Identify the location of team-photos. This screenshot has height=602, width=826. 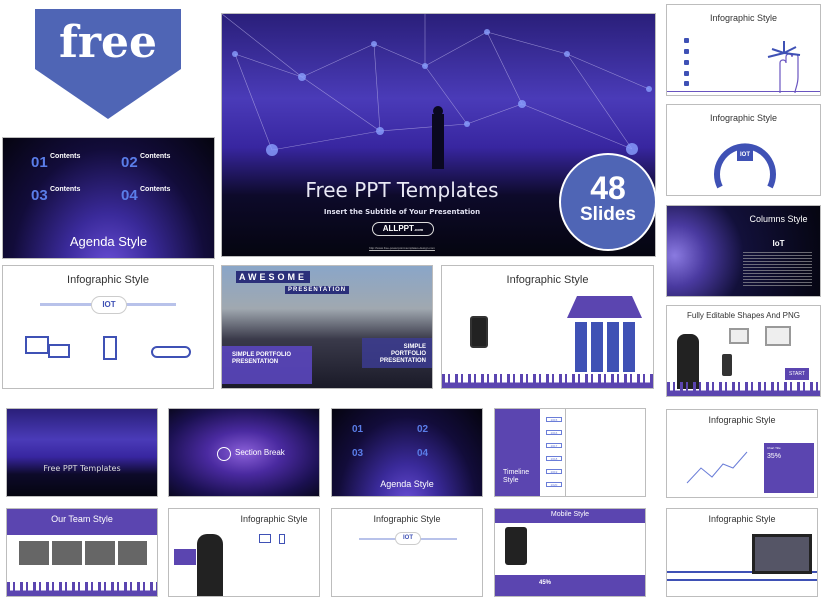
(83, 553).